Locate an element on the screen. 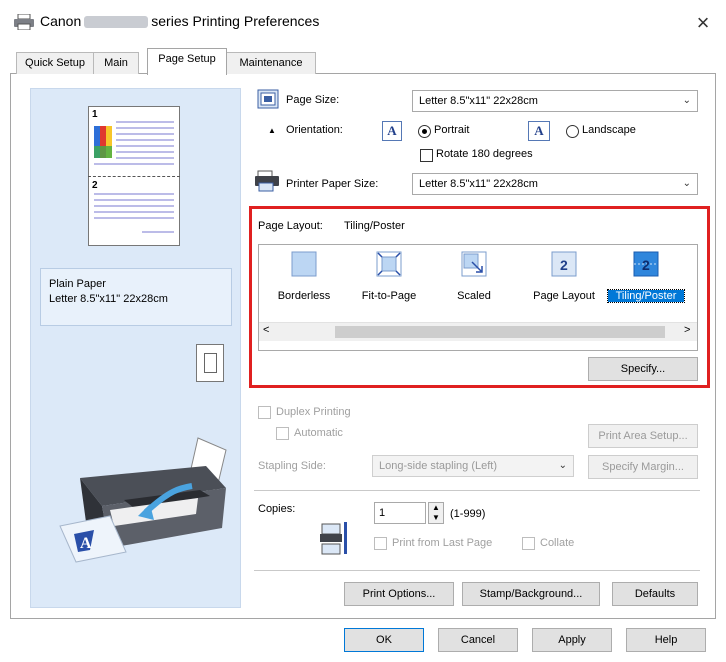  layout-item-scaled: Scaled is located at coordinates (474, 283).